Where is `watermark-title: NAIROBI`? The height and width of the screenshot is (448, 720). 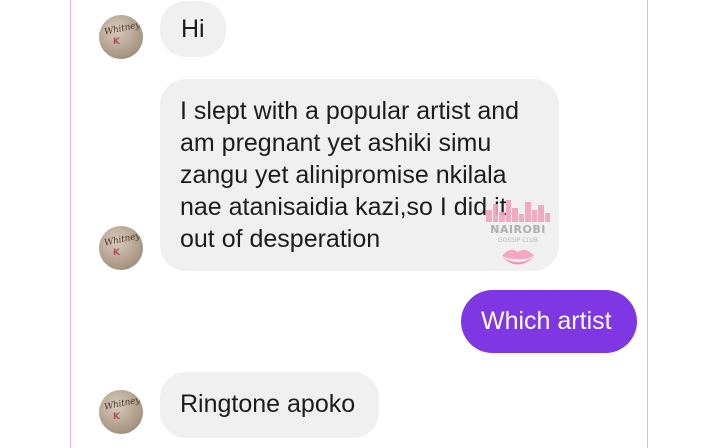
watermark-title: NAIROBI is located at coordinates (518, 229).